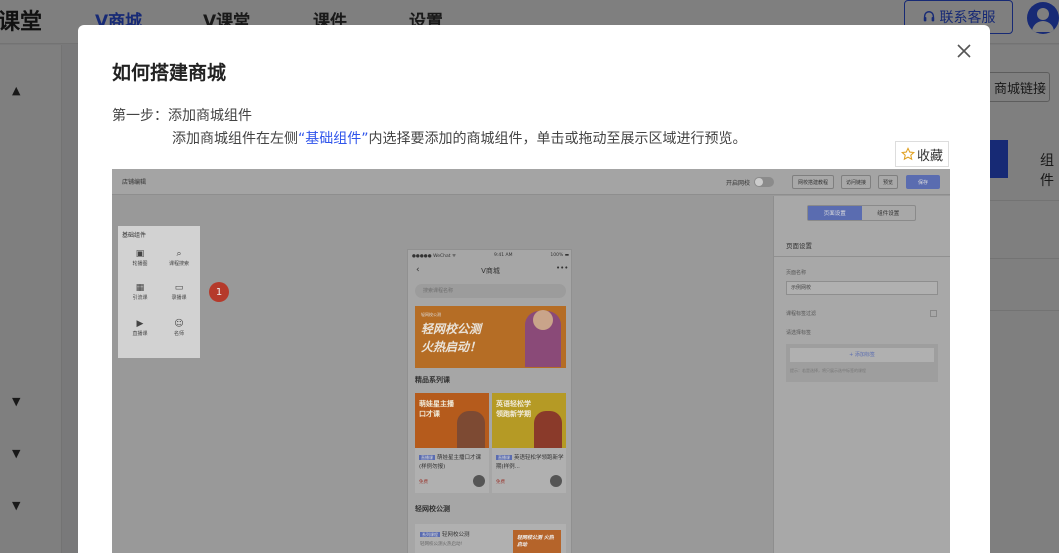 The height and width of the screenshot is (553, 1059). Describe the element at coordinates (219, 292) in the screenshot. I see `step-badge: 1` at that location.